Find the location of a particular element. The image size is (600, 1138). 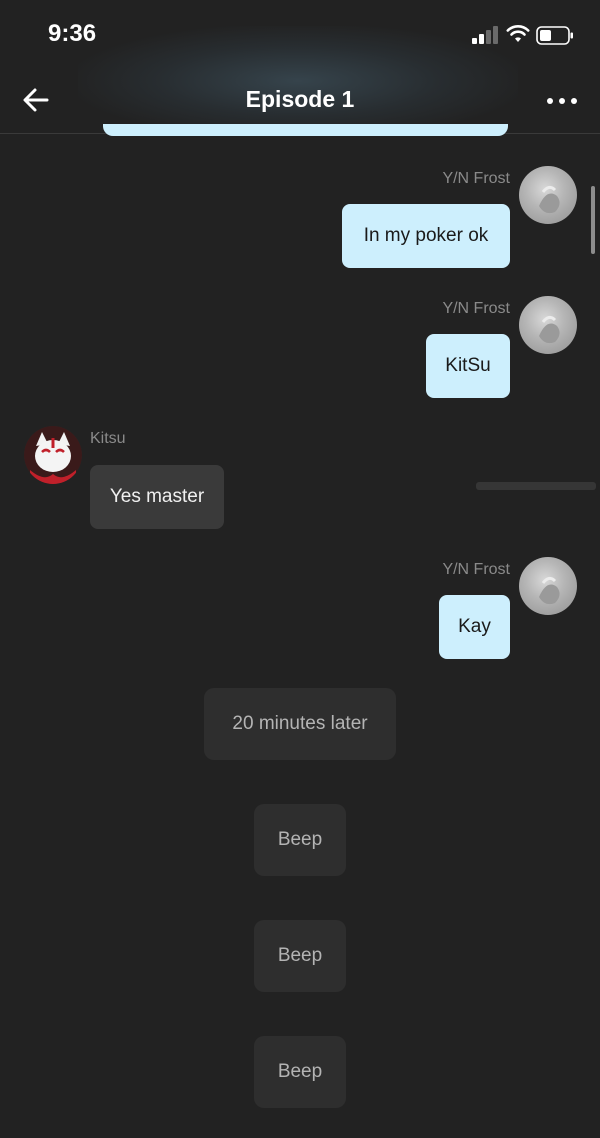

message-bubble: In my poker ok is located at coordinates (426, 236).